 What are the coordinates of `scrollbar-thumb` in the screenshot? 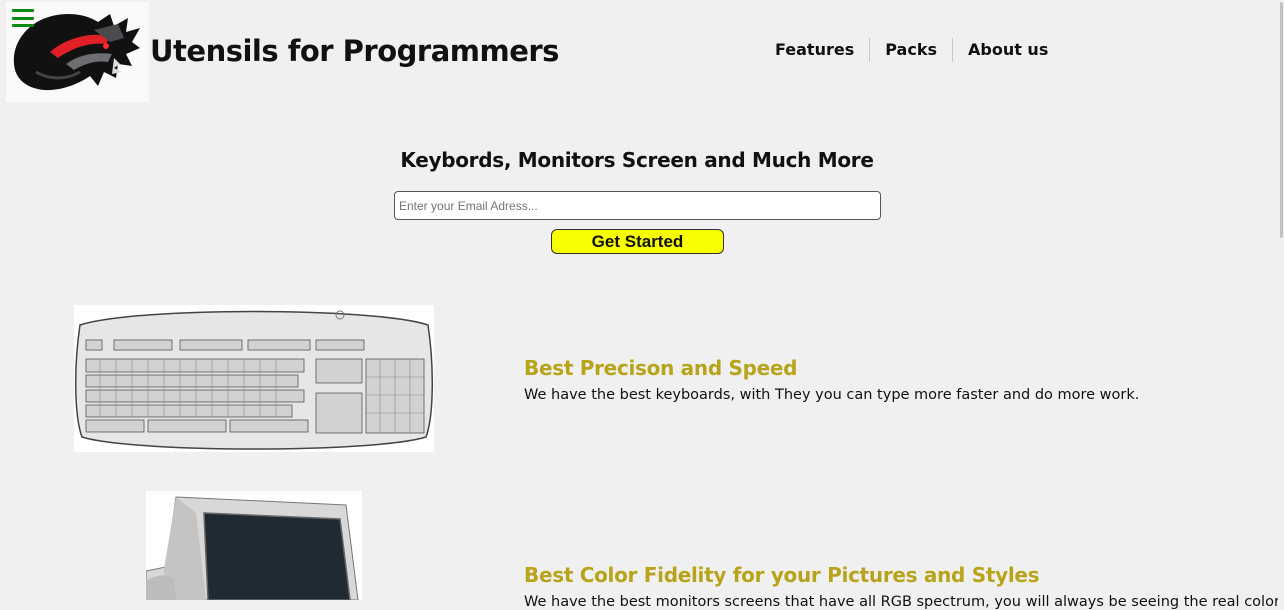 It's located at (1281, 120).